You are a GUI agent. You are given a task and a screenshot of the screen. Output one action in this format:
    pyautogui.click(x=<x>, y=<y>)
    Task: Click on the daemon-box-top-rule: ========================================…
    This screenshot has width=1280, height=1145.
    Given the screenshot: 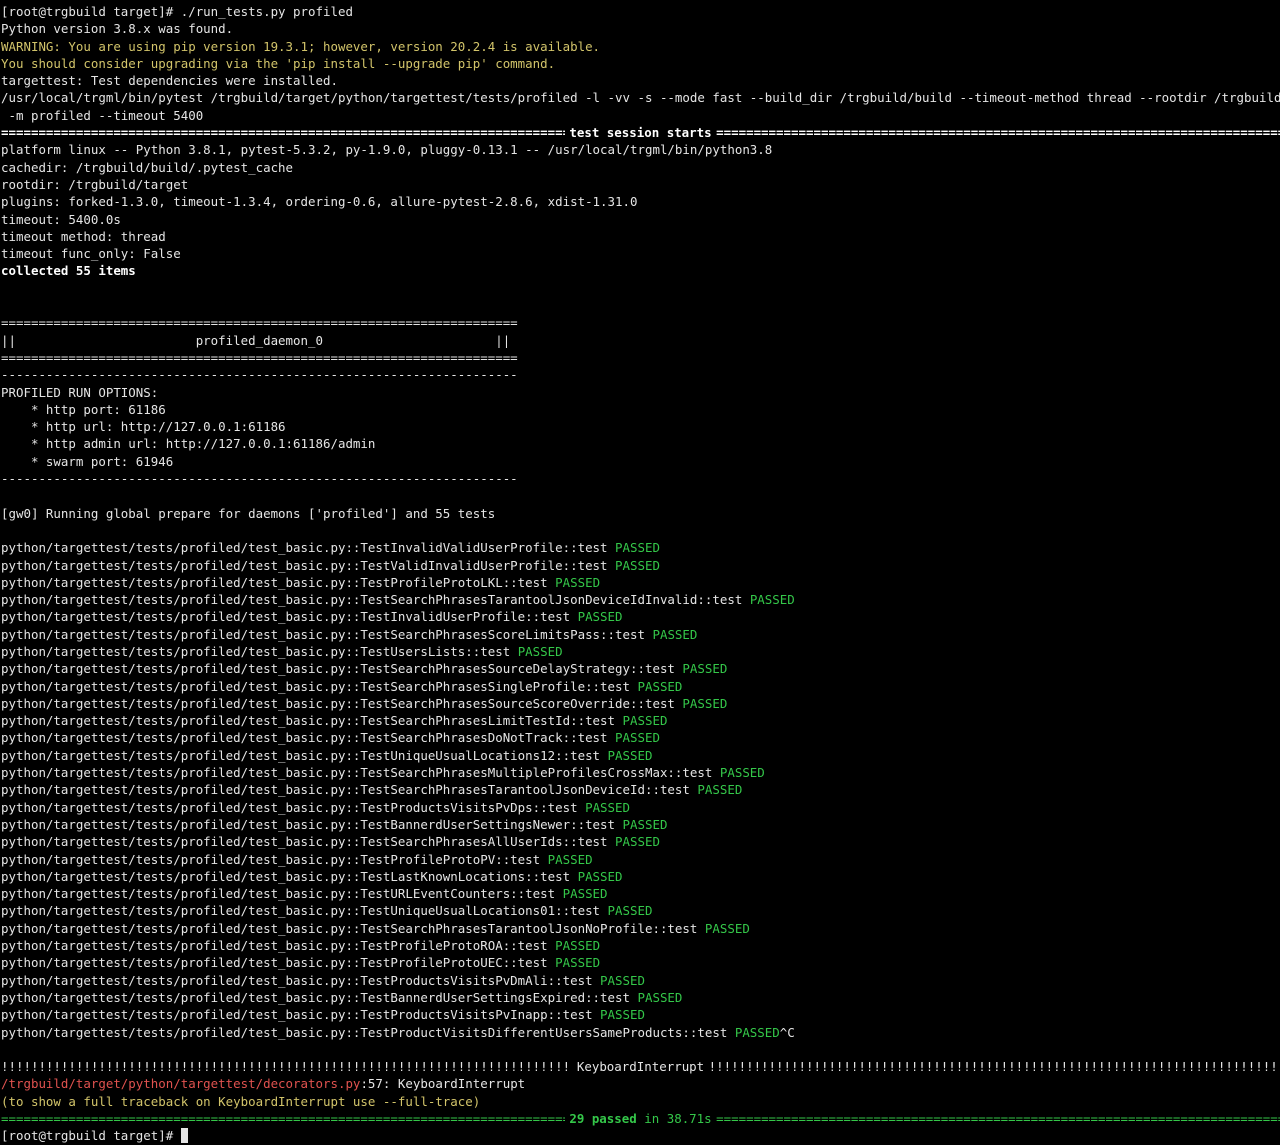 What is the action you would take?
    pyautogui.click(x=259, y=323)
    